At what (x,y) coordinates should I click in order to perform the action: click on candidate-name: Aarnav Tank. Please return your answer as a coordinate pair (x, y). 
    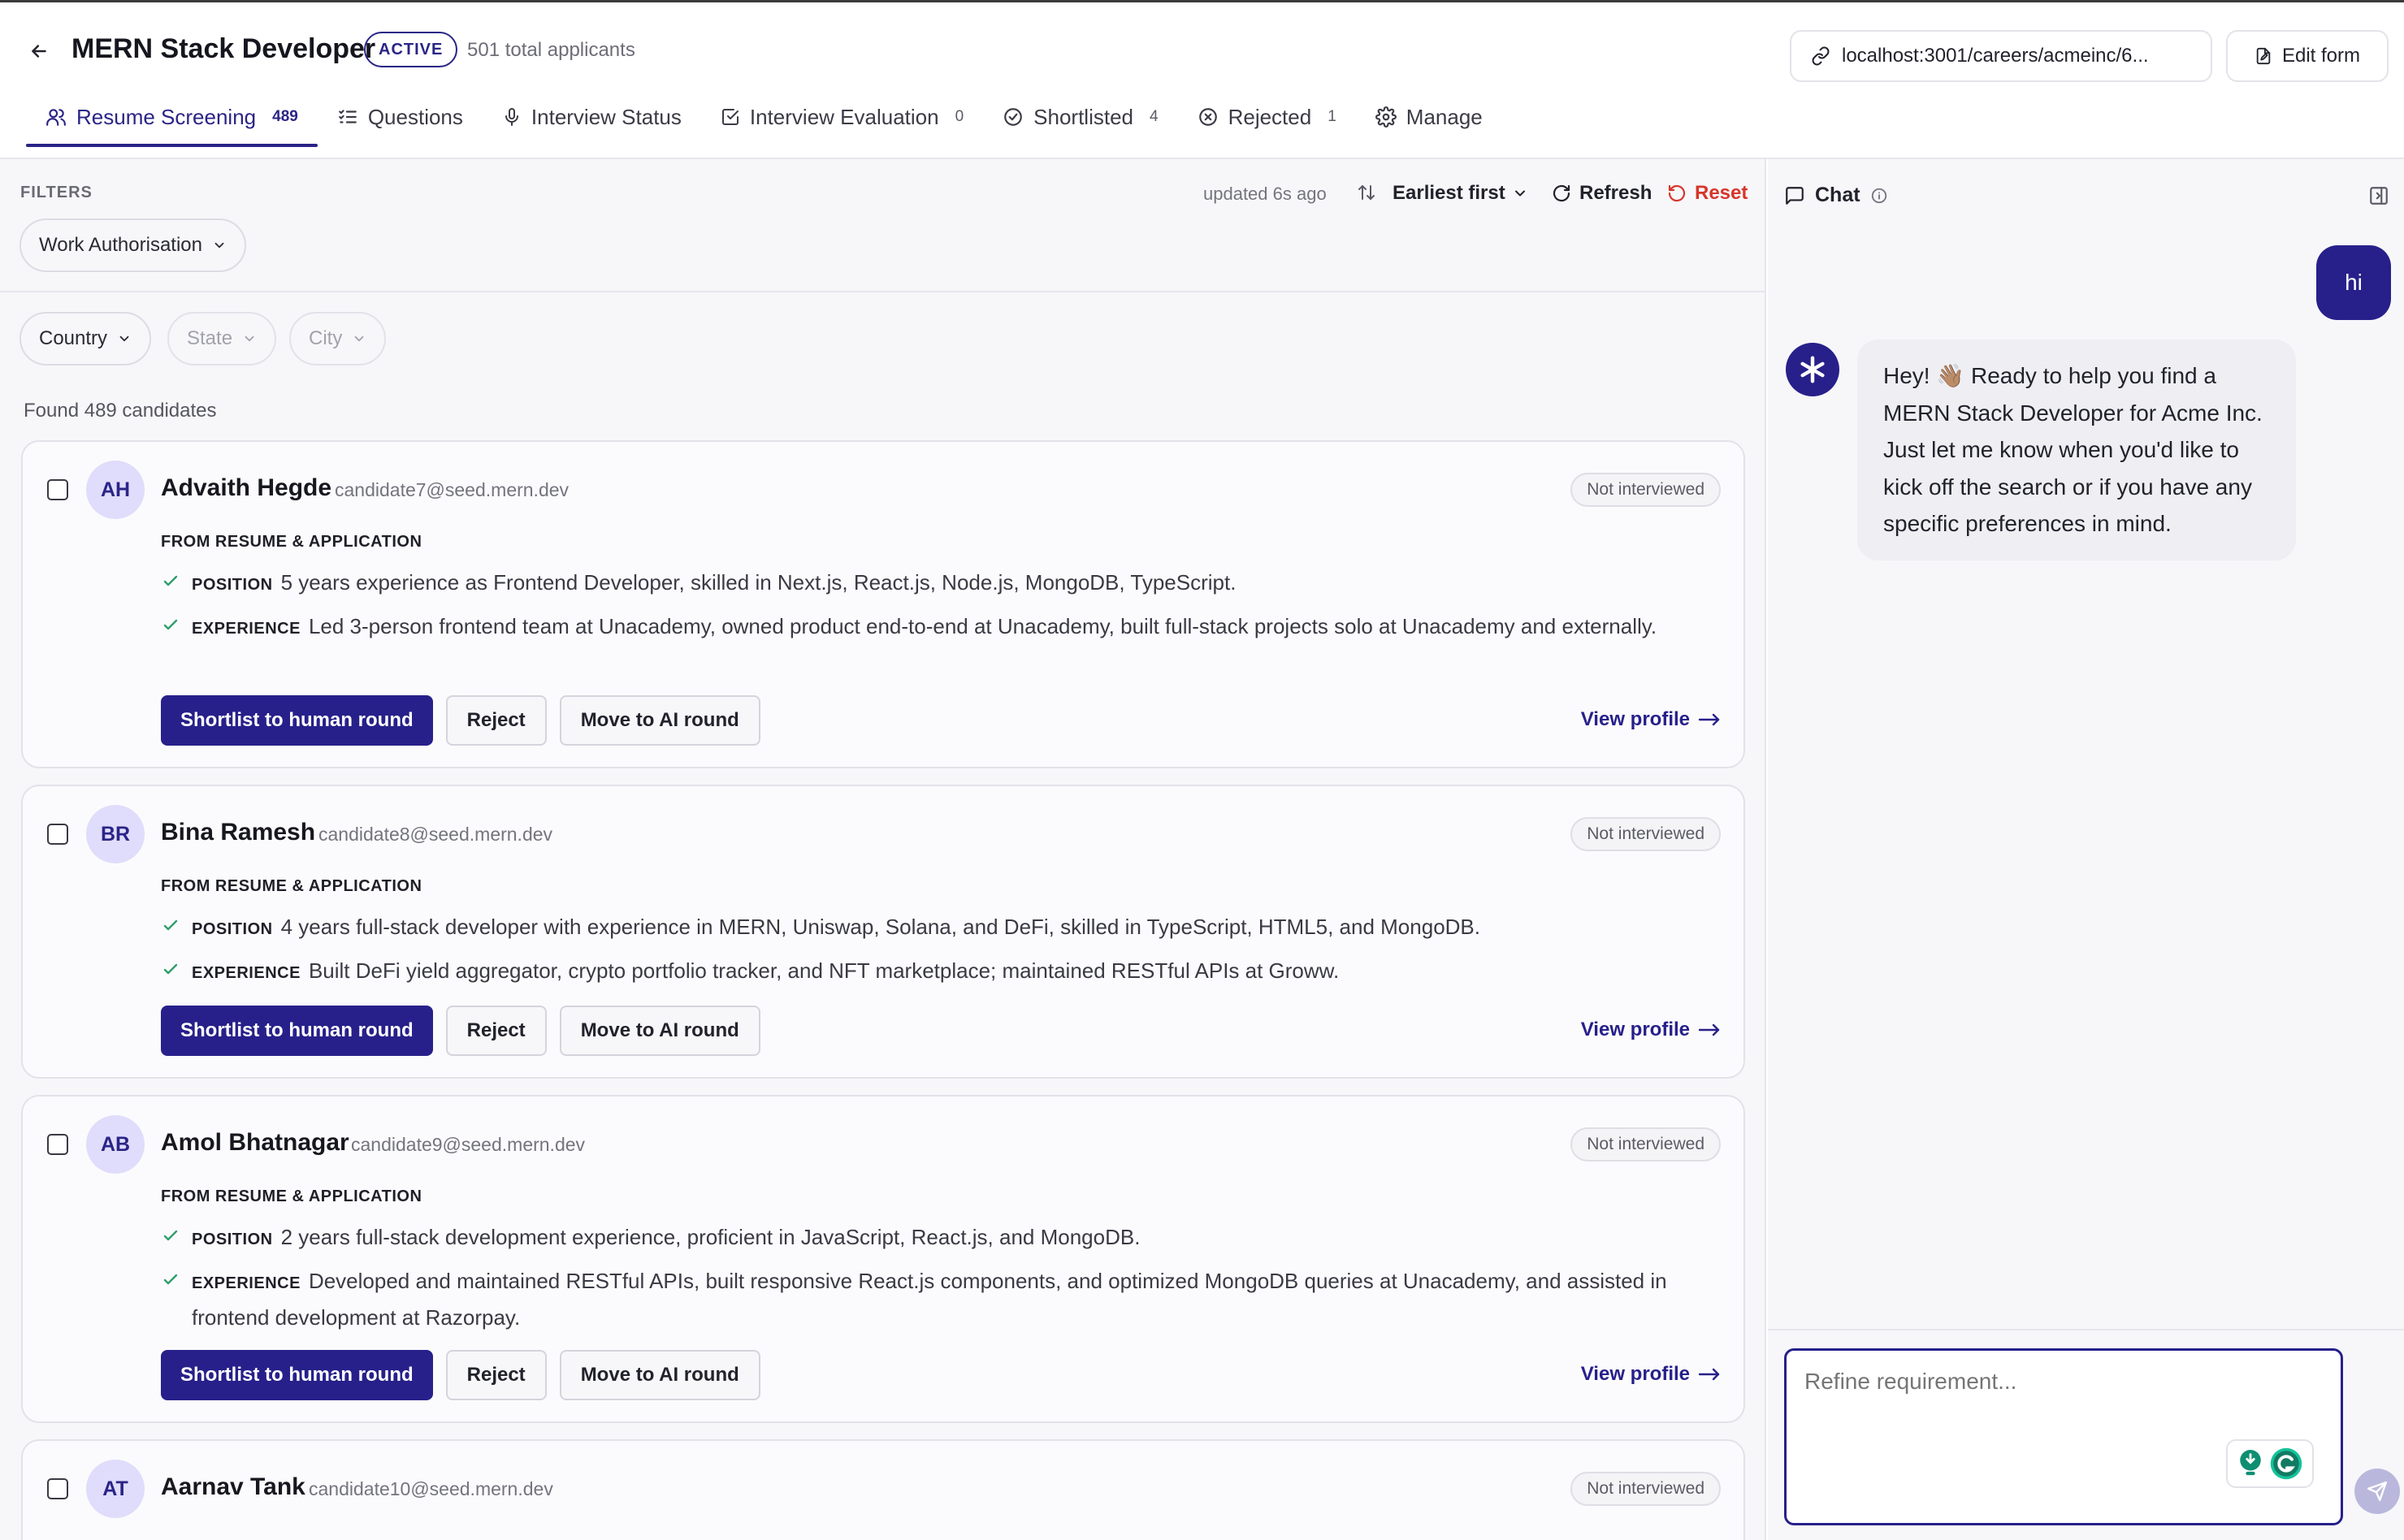
    Looking at the image, I should click on (233, 1486).